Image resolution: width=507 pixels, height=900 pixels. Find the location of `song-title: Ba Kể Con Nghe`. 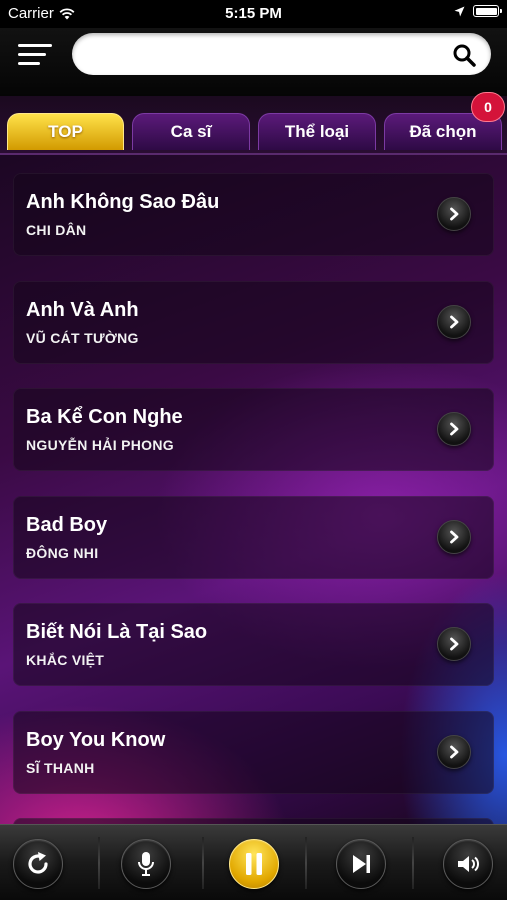

song-title: Ba Kể Con Nghe is located at coordinates (104, 417).